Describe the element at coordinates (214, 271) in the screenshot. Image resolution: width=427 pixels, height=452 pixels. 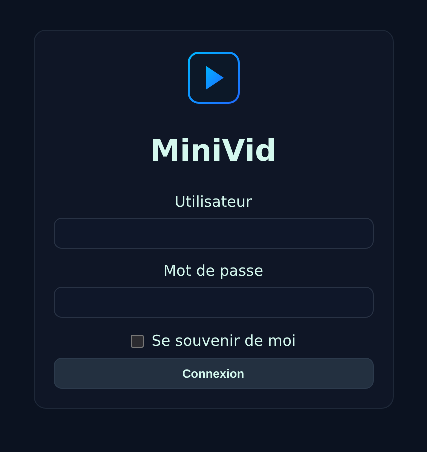
I see `field-label: Mot de passe` at that location.